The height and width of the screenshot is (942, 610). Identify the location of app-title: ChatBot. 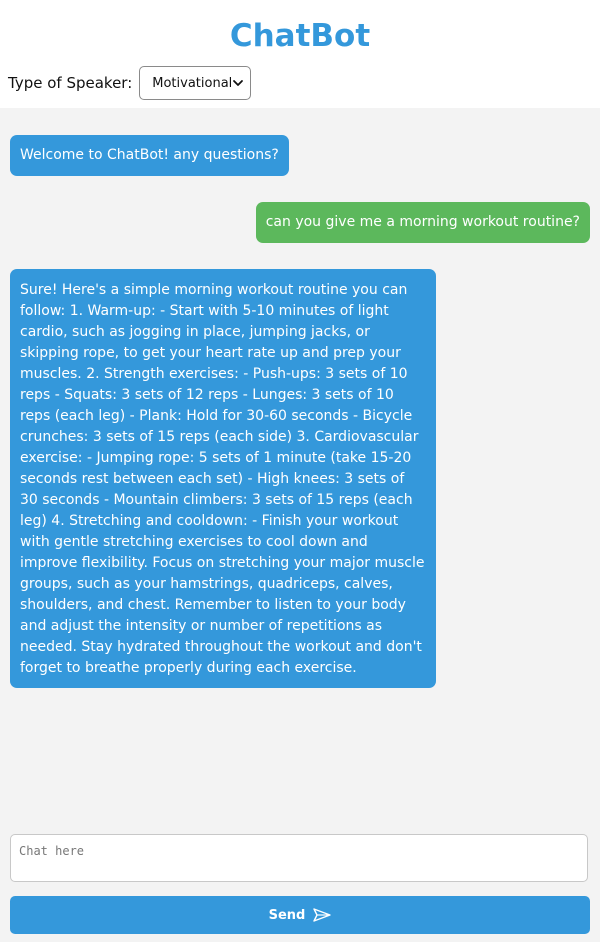
(300, 36).